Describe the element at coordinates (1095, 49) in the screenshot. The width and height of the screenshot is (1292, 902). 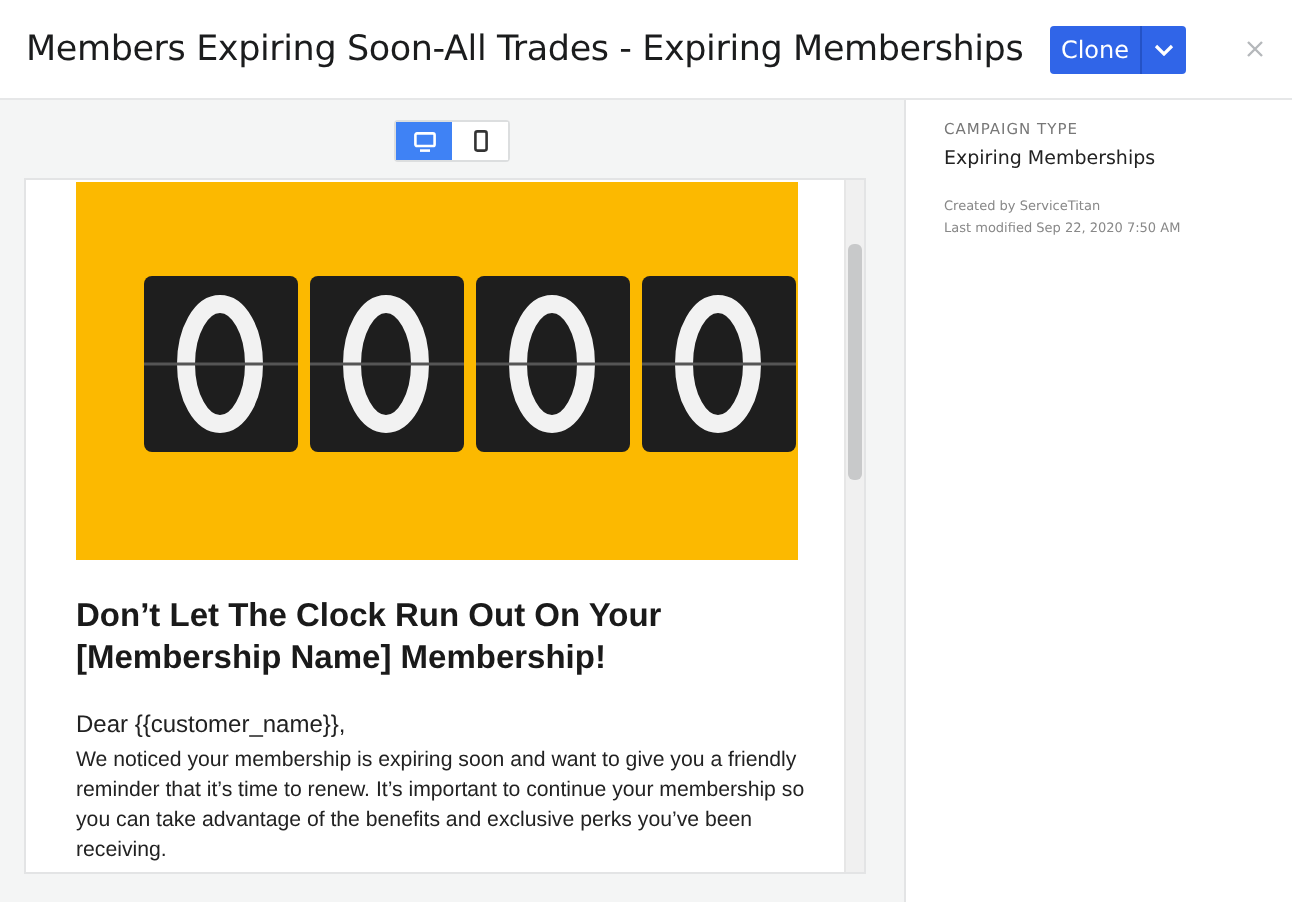
I see `clone-button: Clone` at that location.